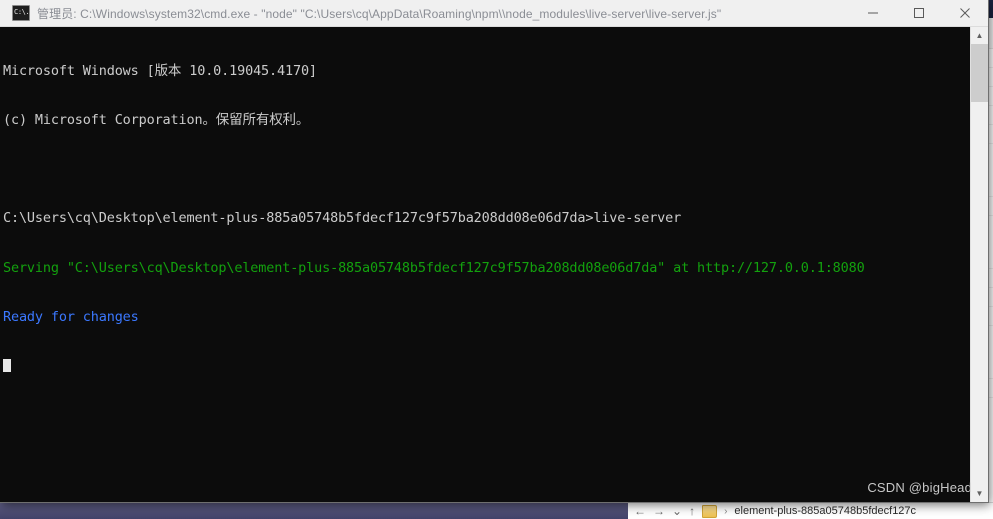 The image size is (993, 519). I want to click on maximize-button, so click(919, 13).